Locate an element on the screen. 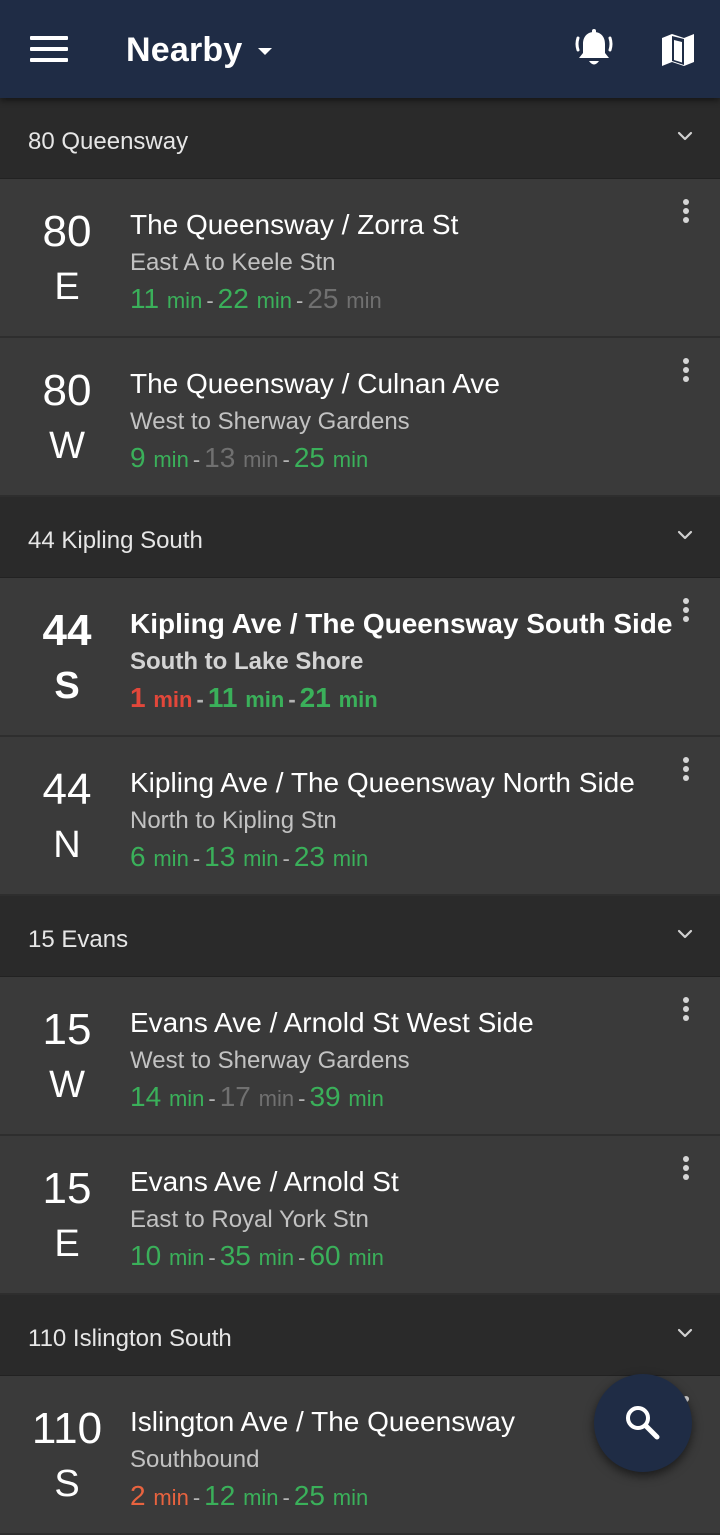 The image size is (720, 1535). arrival-minutes: 25 is located at coordinates (323, 298).